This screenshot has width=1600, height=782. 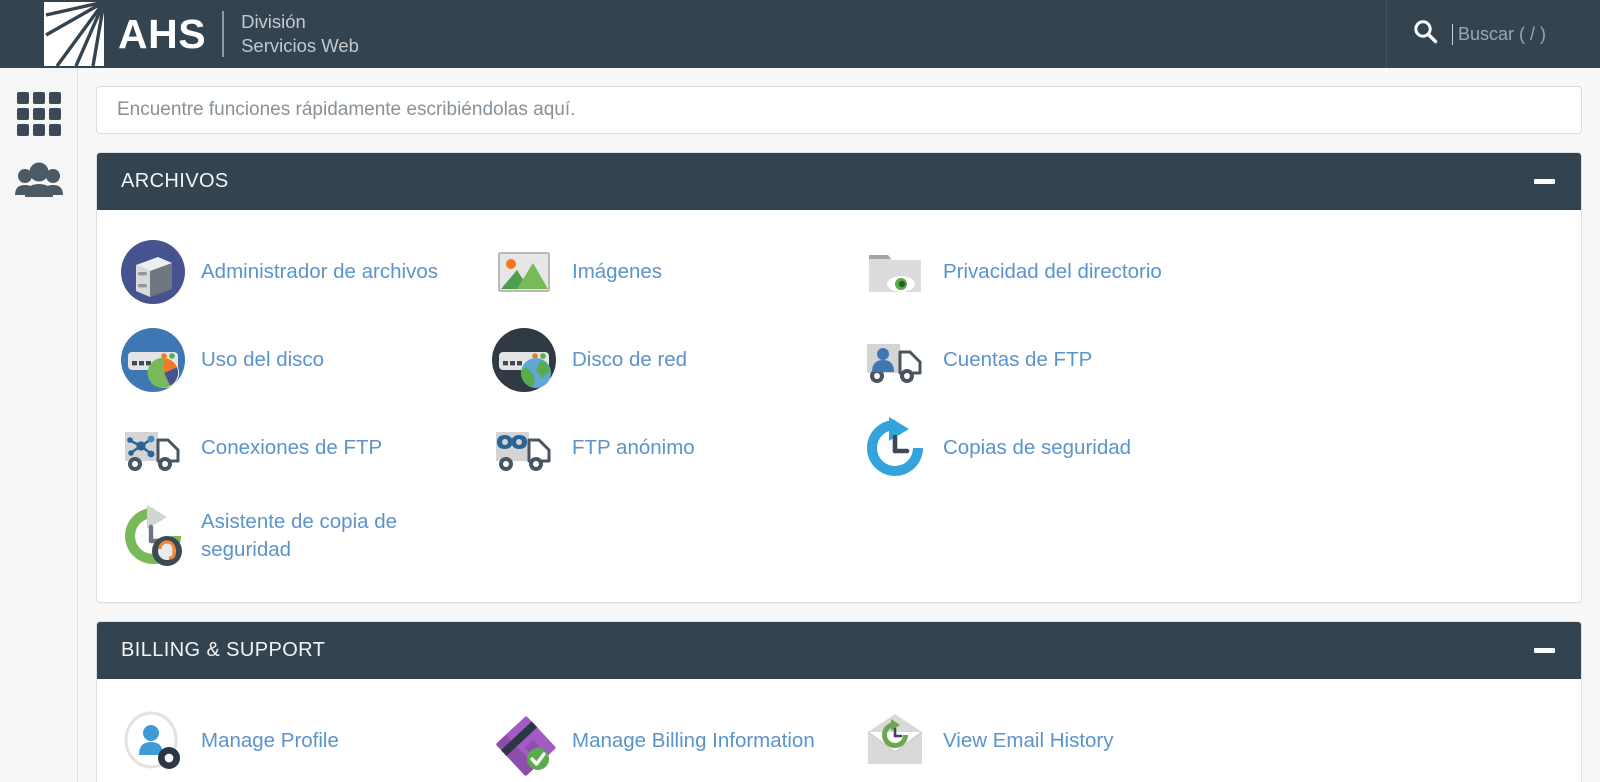 I want to click on tile-backup: Copias de seguridad, so click(x=1024, y=448).